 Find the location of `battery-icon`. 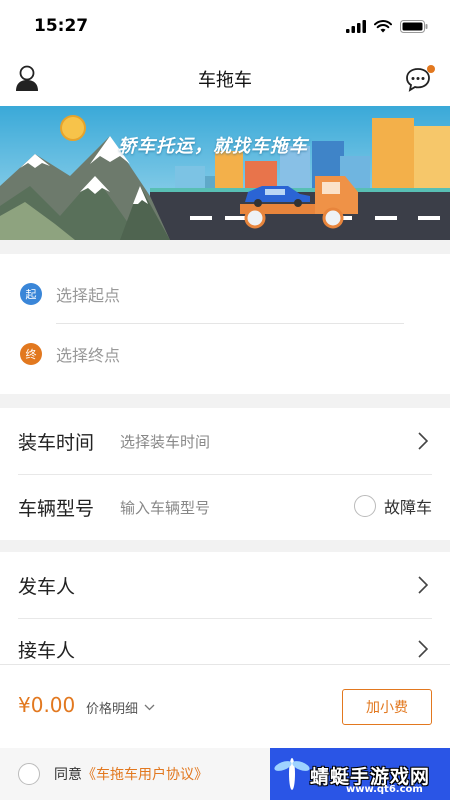

battery-icon is located at coordinates (414, 26).